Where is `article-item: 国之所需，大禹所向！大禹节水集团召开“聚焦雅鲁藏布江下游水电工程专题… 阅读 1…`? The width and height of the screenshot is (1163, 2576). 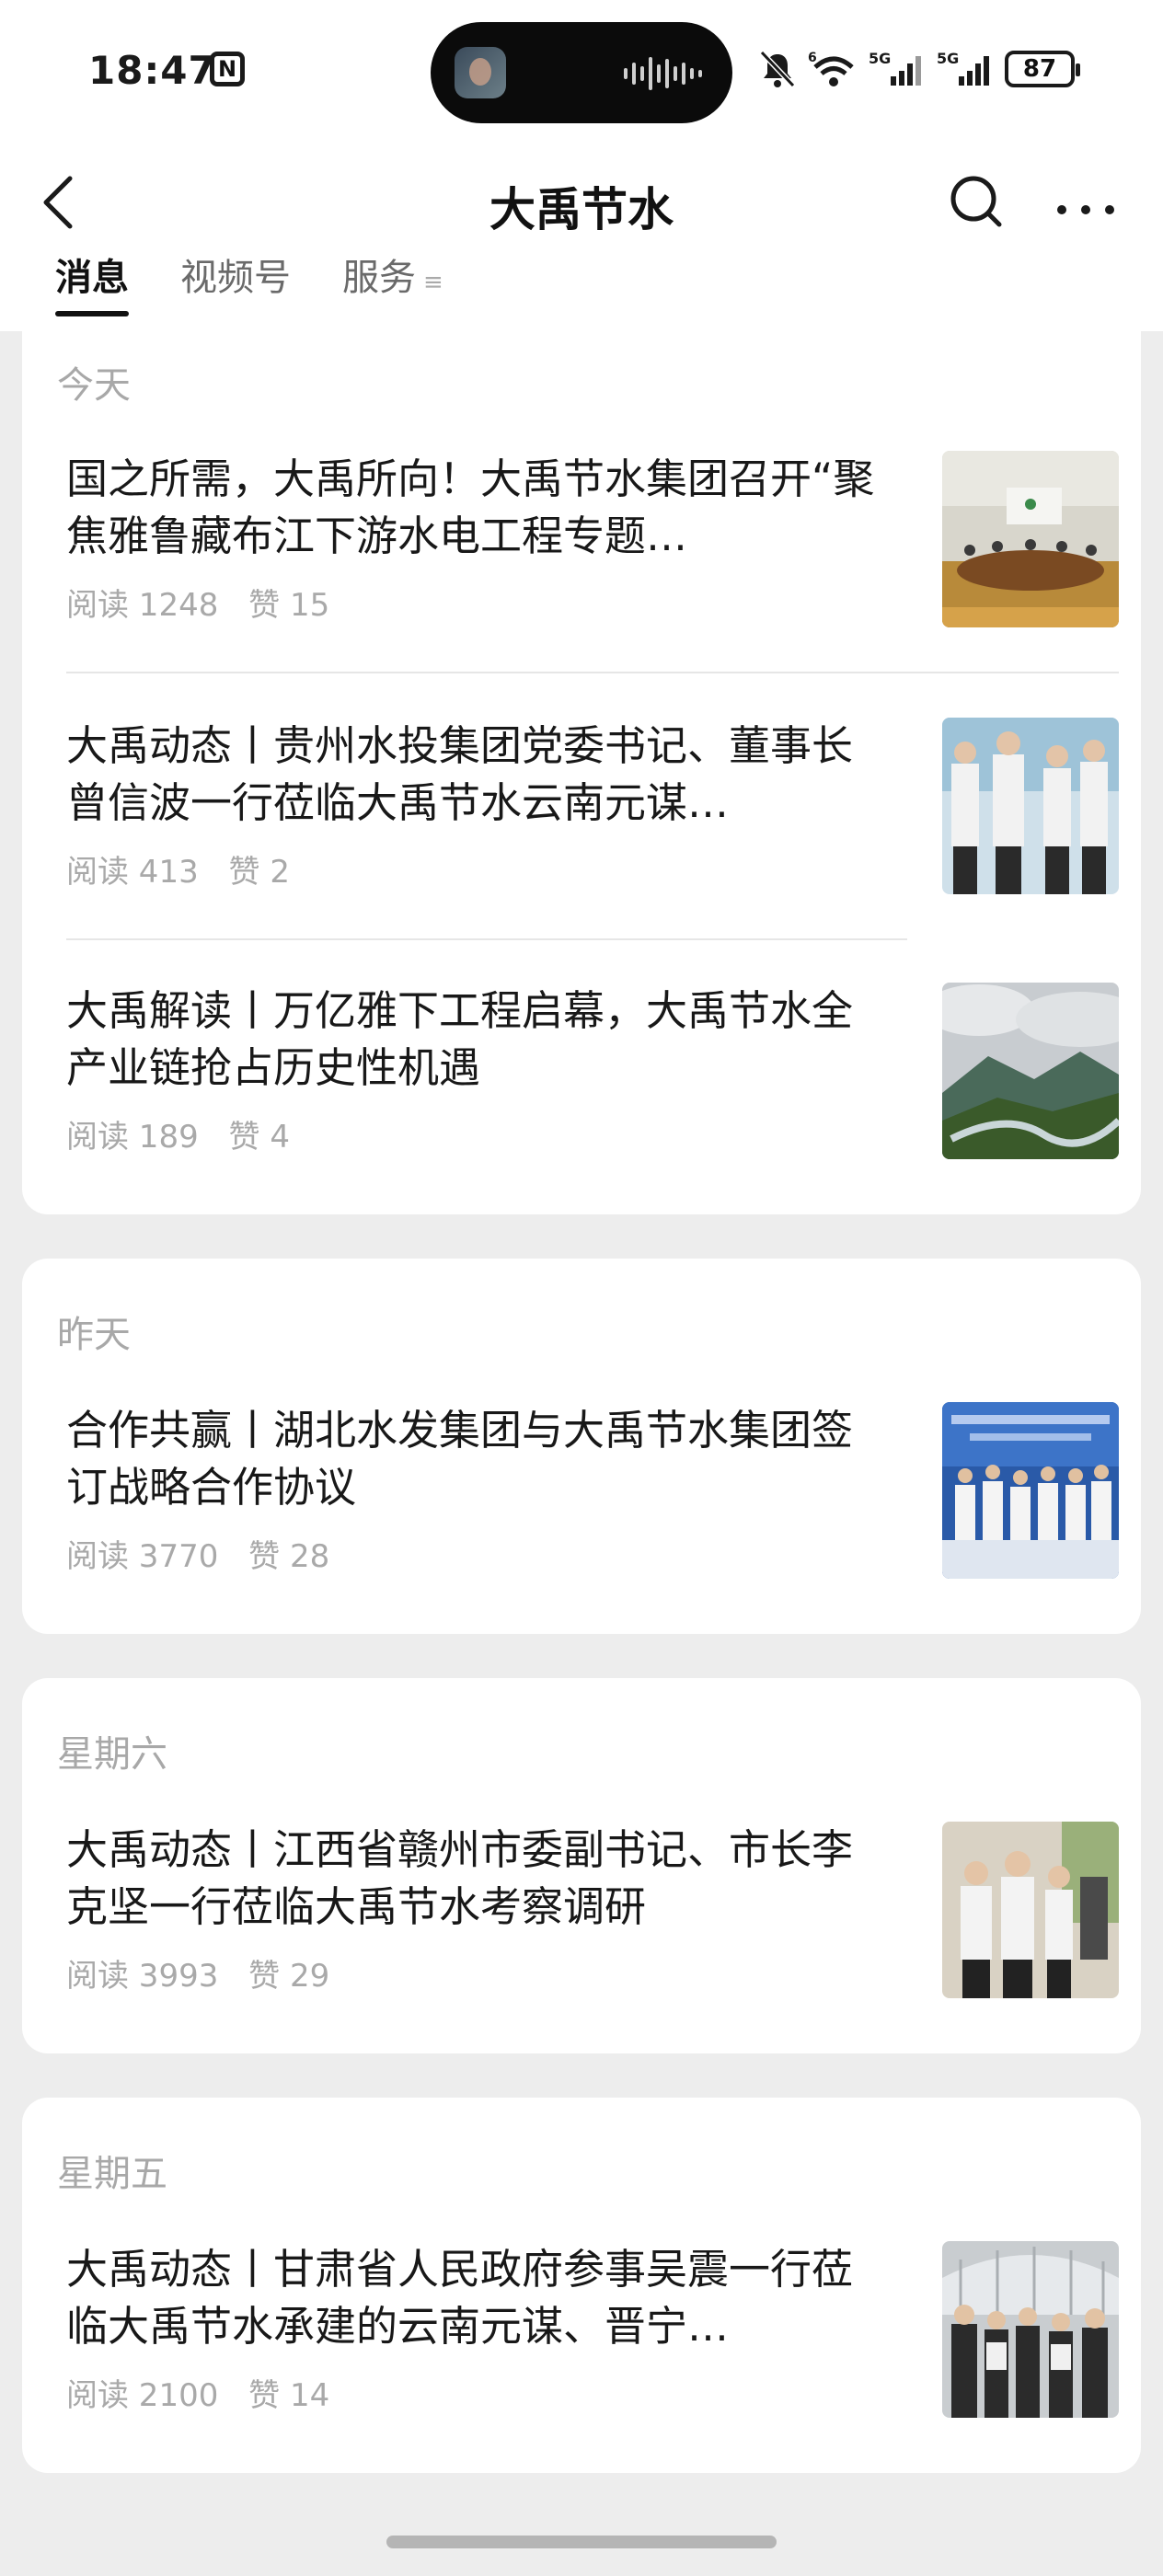
article-item: 国之所需，大禹所向！大禹节水集团召开“聚焦雅鲁藏布江下游水电工程专题… 阅读 1… is located at coordinates (592, 552).